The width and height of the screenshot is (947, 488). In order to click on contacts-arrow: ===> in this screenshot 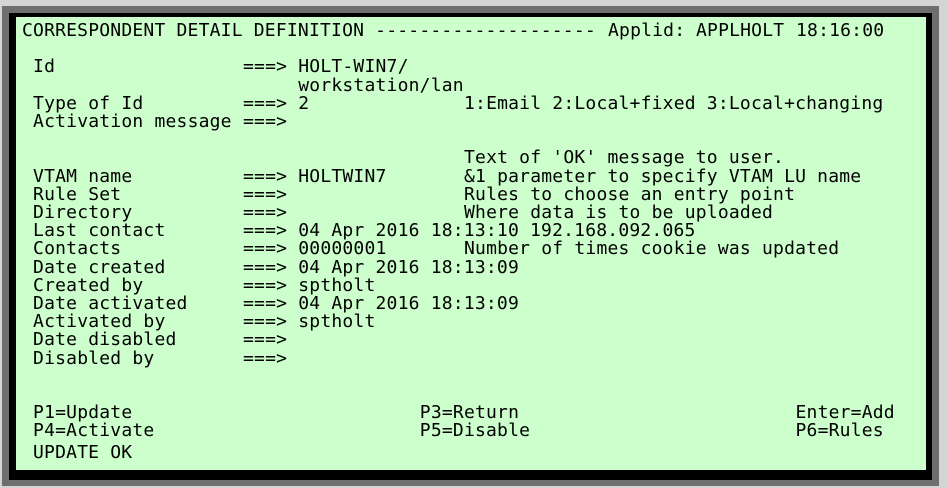, I will do `click(265, 249)`.